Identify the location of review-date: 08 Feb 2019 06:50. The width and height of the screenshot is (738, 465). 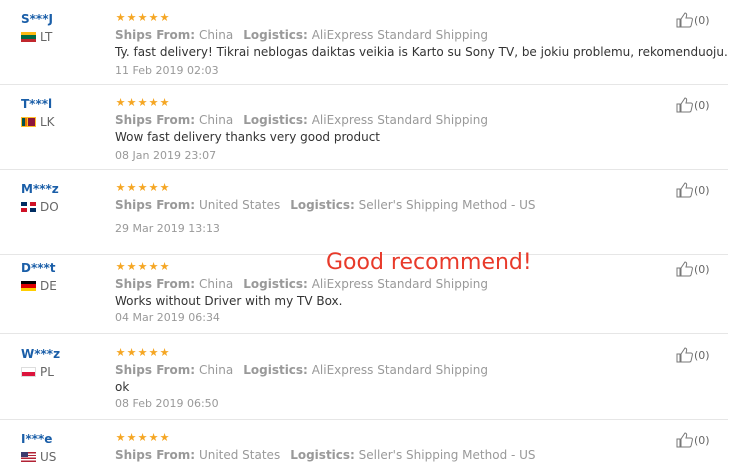
(167, 403).